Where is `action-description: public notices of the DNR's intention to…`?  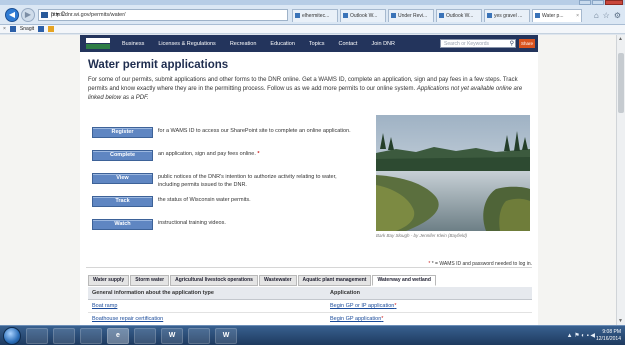 action-description: public notices of the DNR's intention to… is located at coordinates (258, 181).